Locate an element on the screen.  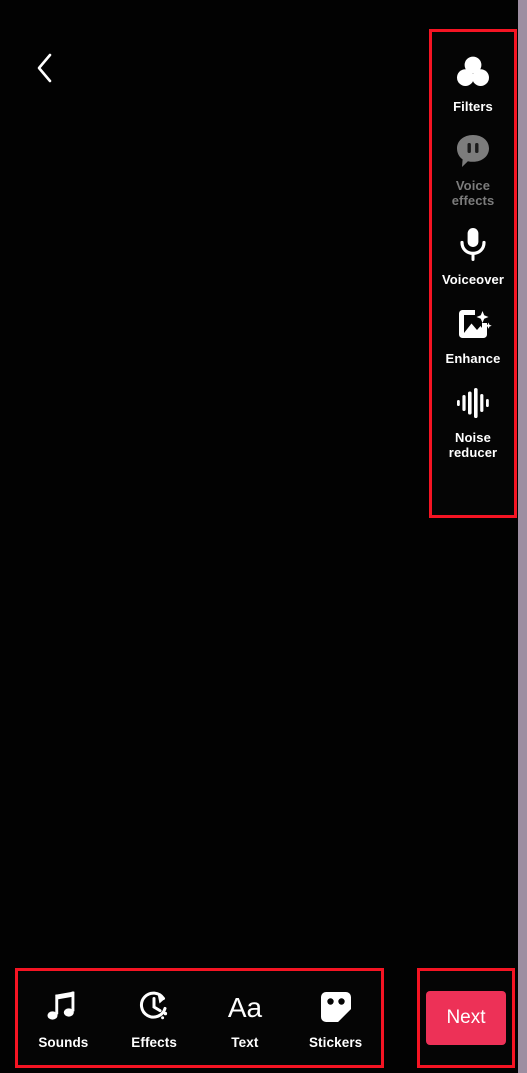
bottom-toolbar: Sounds Effects Aa Text Stickers is located at coordinates (199, 1018).